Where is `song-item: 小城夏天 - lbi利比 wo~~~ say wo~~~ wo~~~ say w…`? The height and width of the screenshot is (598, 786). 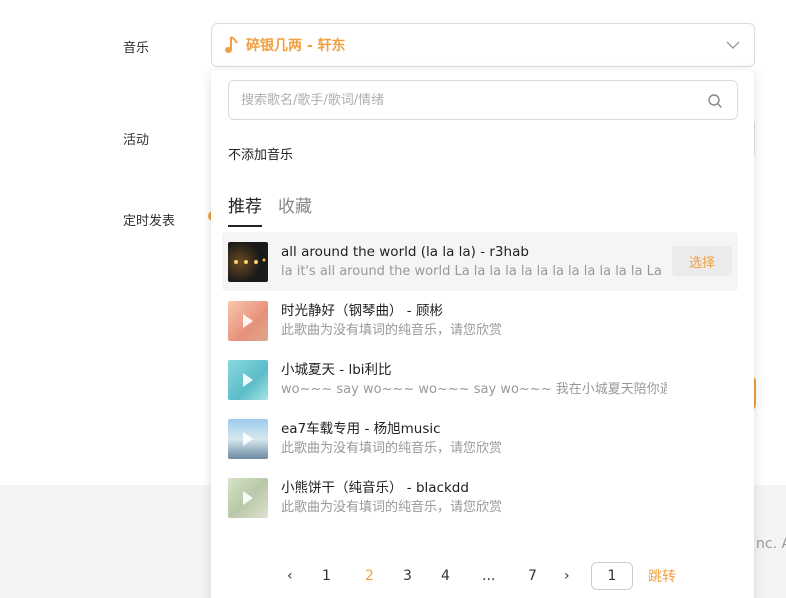
song-item: 小城夏天 - lbi利比 wo~~~ say wo~~~ wo~~~ say w… is located at coordinates (480, 379).